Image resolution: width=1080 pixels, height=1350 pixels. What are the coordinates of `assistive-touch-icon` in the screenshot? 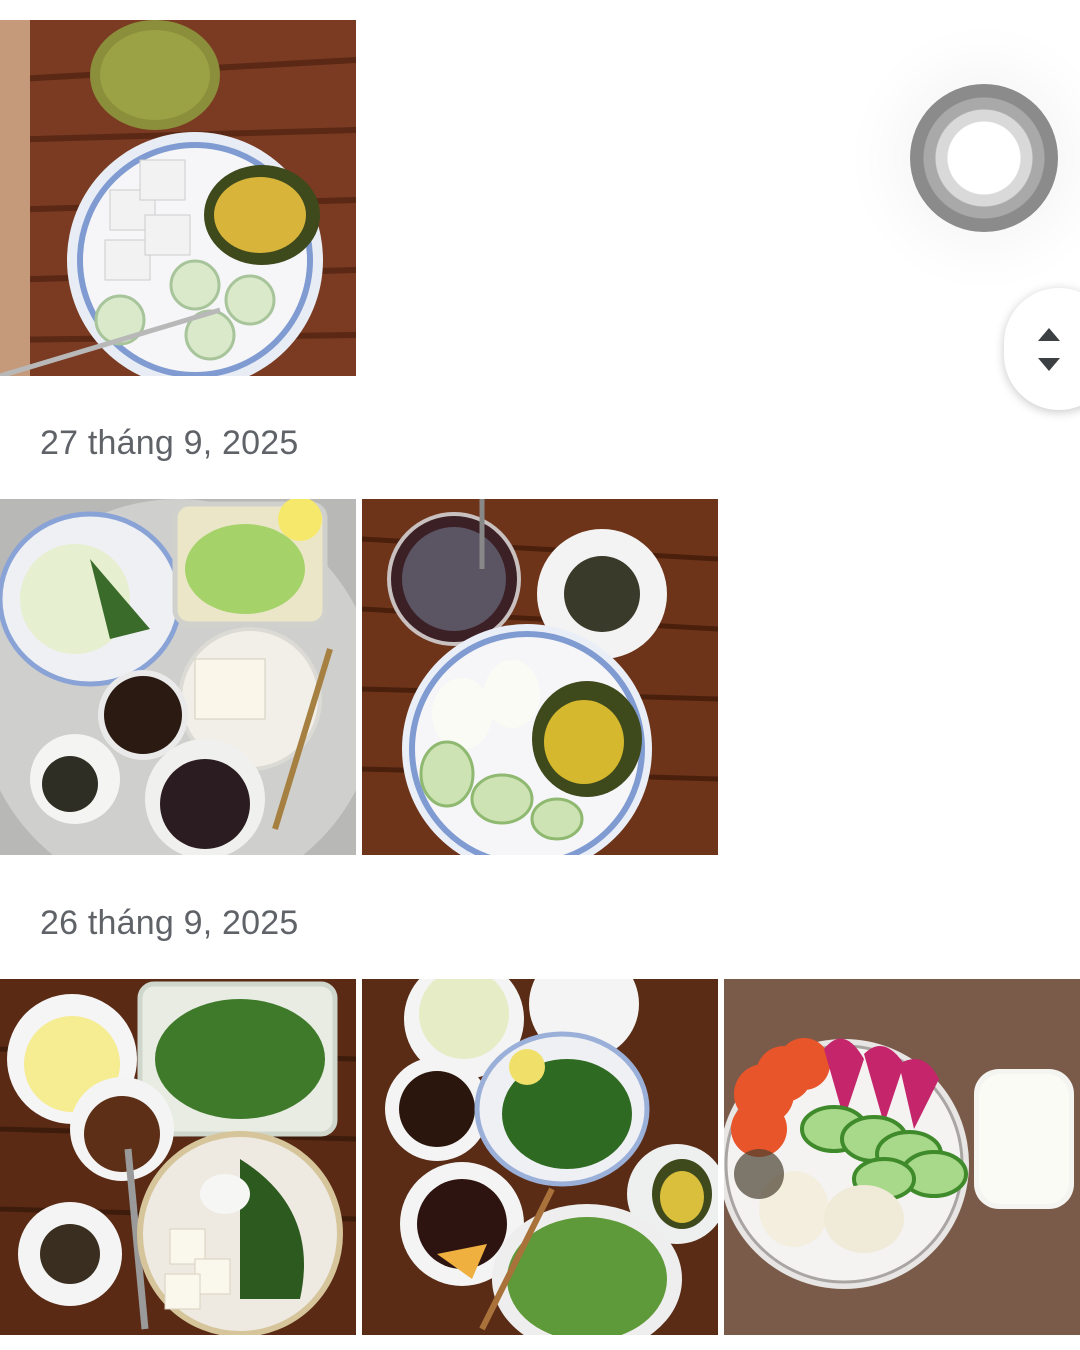 It's located at (984, 158).